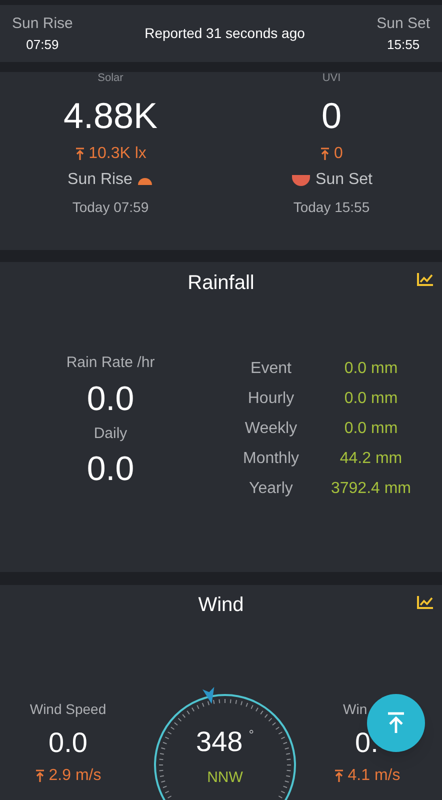  What do you see at coordinates (403, 24) in the screenshot?
I see `sunset-label: Sun Set` at bounding box center [403, 24].